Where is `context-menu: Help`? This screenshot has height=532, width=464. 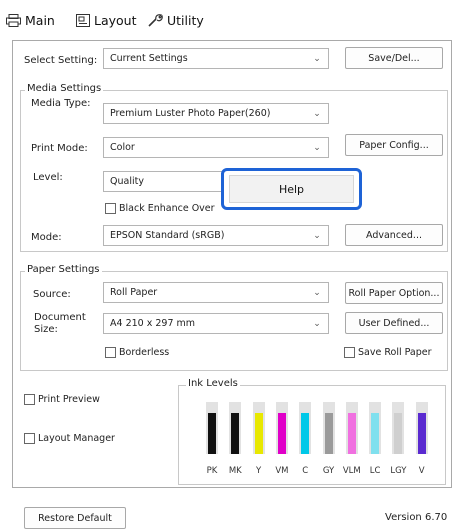 context-menu: Help is located at coordinates (291, 189).